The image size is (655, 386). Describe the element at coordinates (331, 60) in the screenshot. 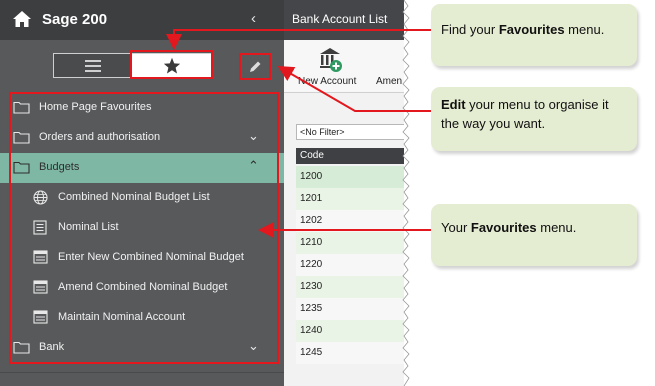

I see `new-account-icon` at that location.